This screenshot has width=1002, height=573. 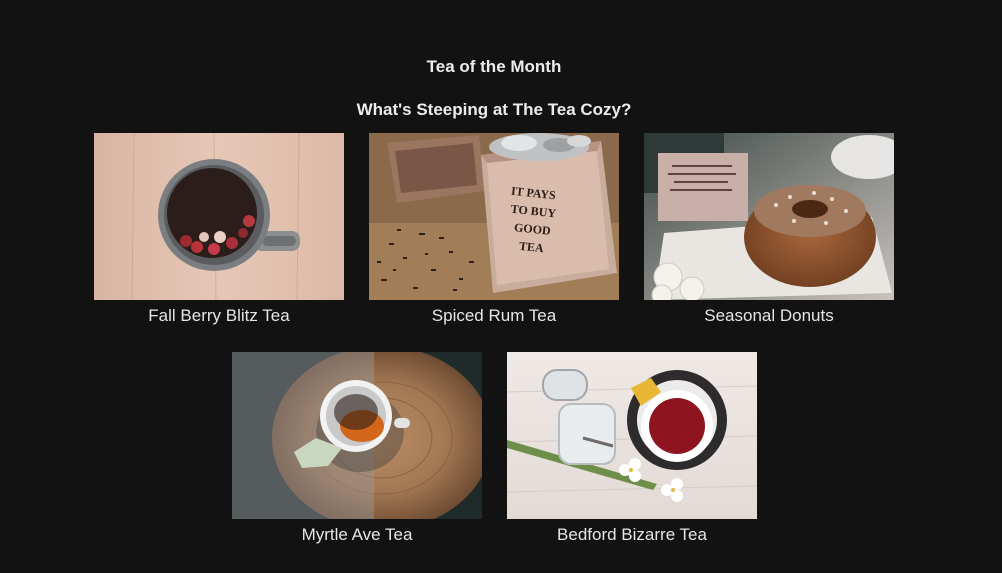 I want to click on tea-card-caption: Myrtle Ave Tea, so click(x=357, y=535).